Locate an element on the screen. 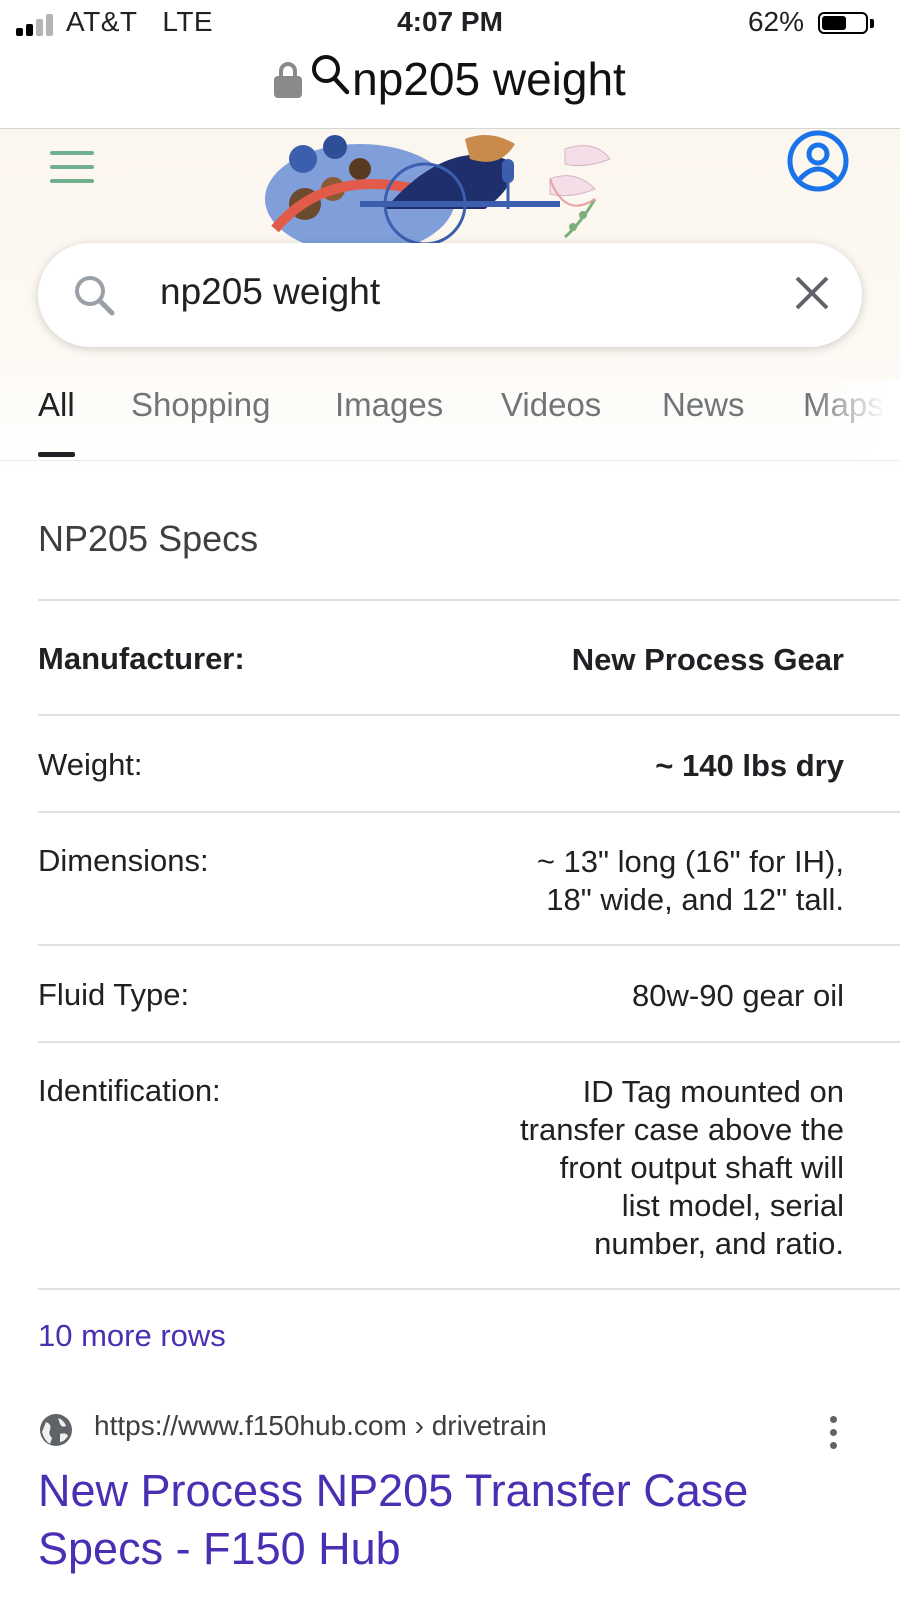 This screenshot has width=900, height=1600. battery-percent: 62% is located at coordinates (775, 21).